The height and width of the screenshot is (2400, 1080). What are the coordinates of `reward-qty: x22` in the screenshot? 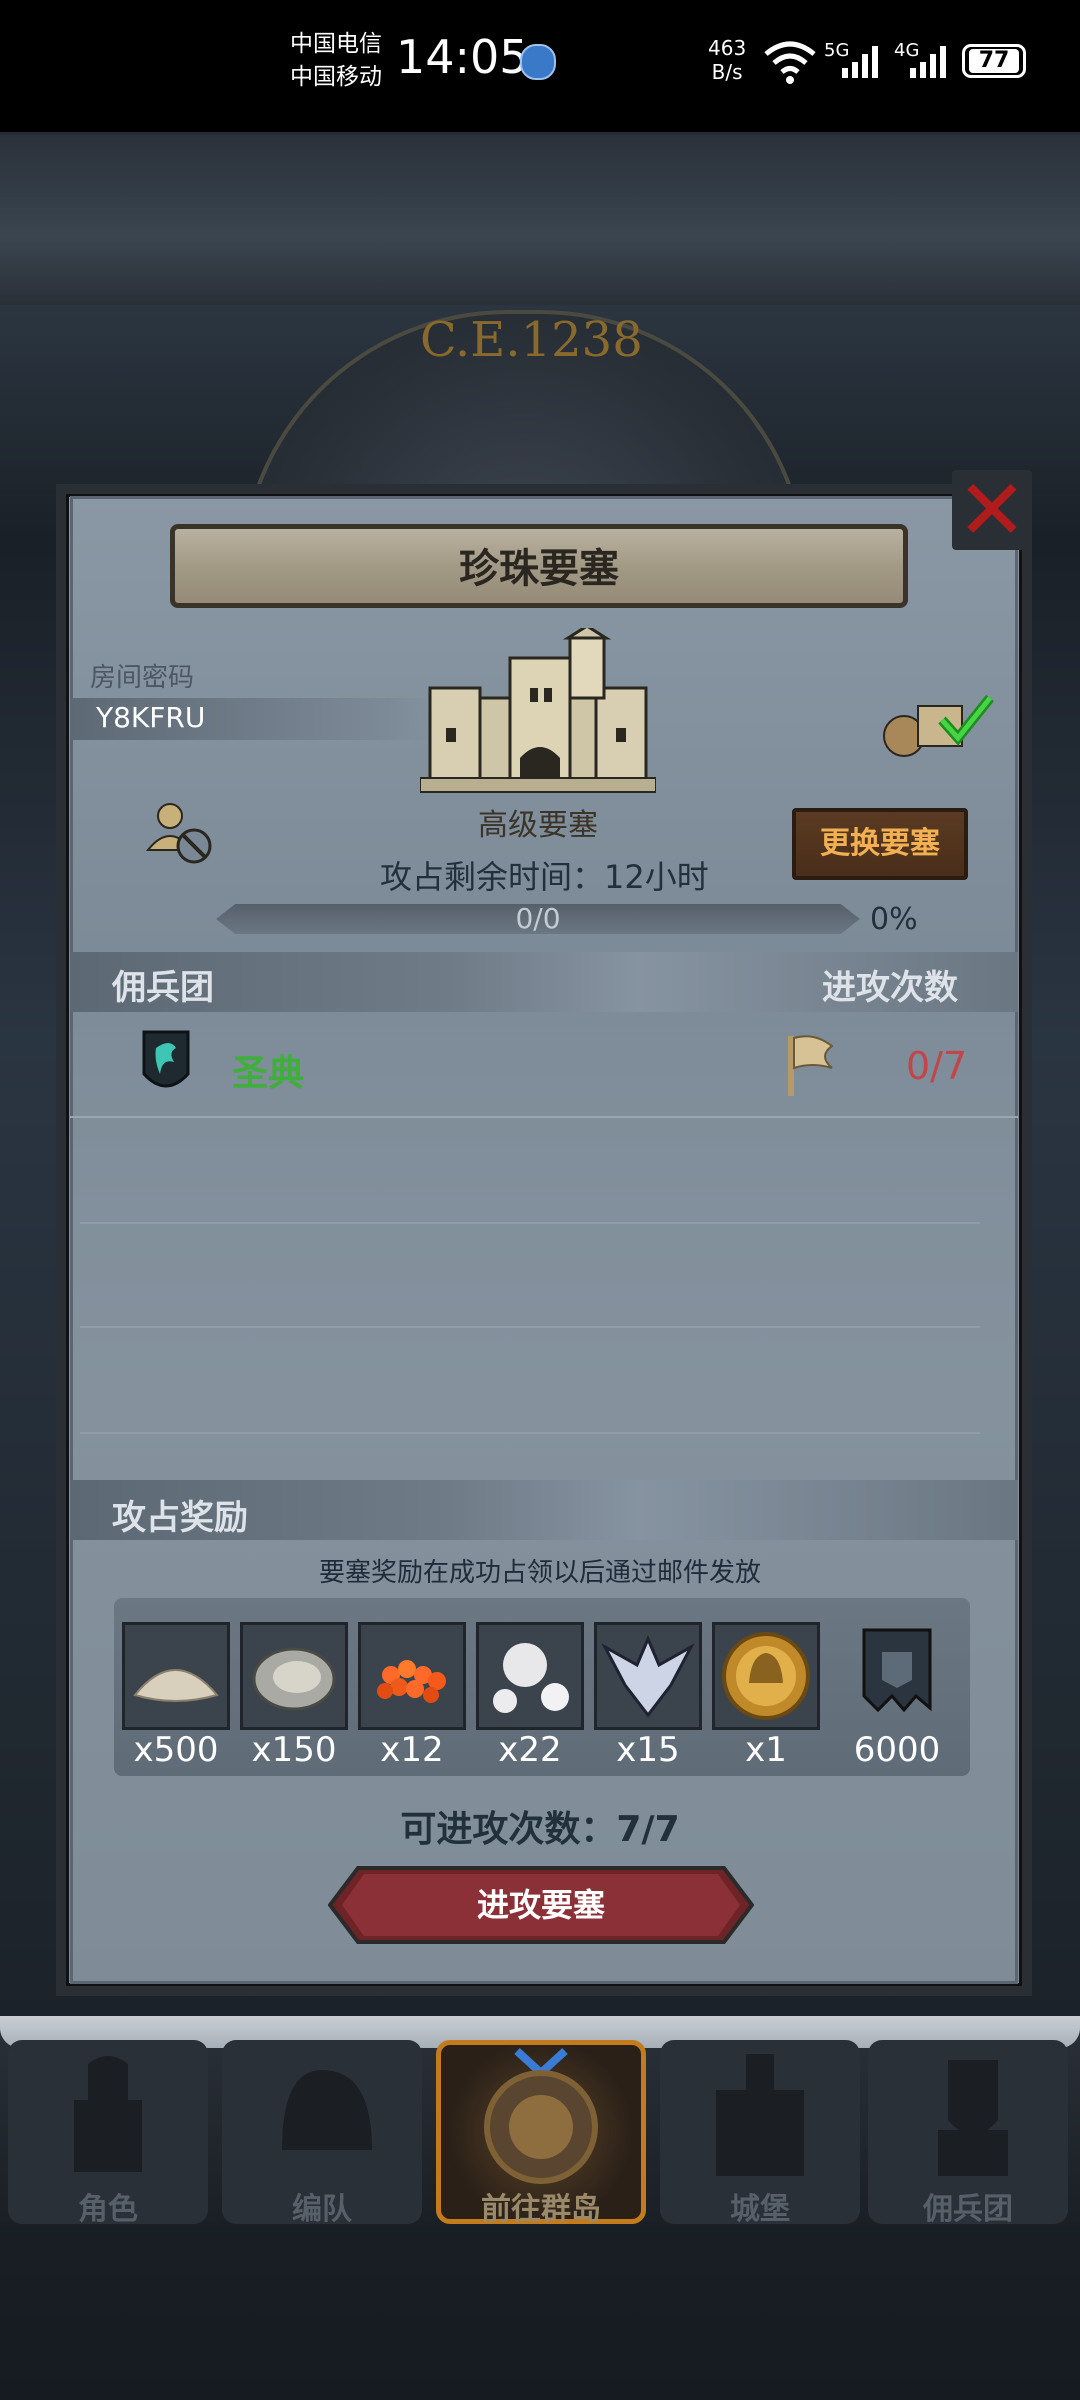 It's located at (530, 1750).